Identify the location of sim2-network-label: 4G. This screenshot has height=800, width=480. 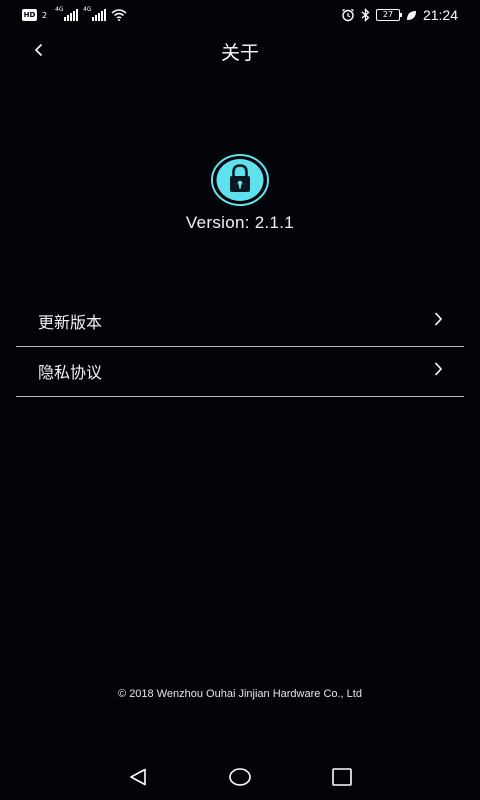
(87, 9).